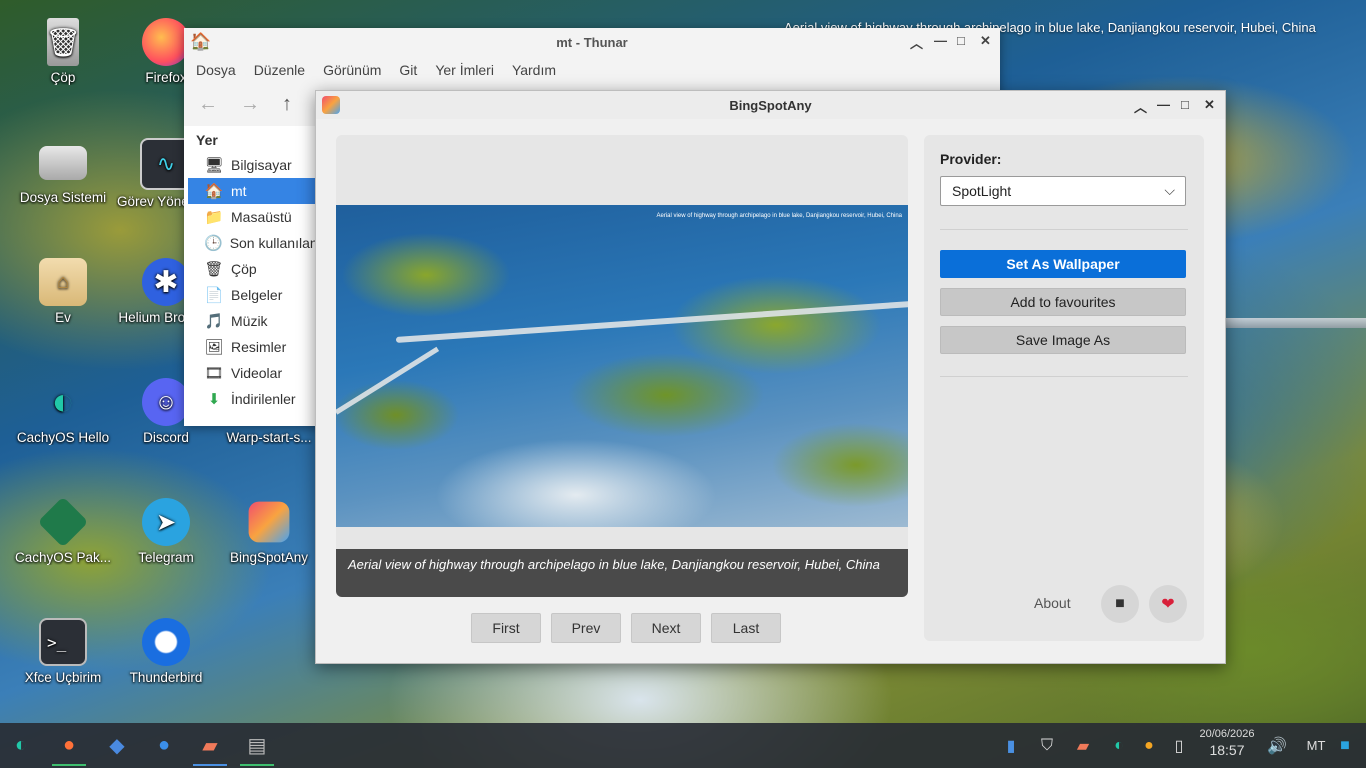 The height and width of the screenshot is (768, 1366). What do you see at coordinates (213, 243) in the screenshot?
I see `recent-icon: 🕒` at bounding box center [213, 243].